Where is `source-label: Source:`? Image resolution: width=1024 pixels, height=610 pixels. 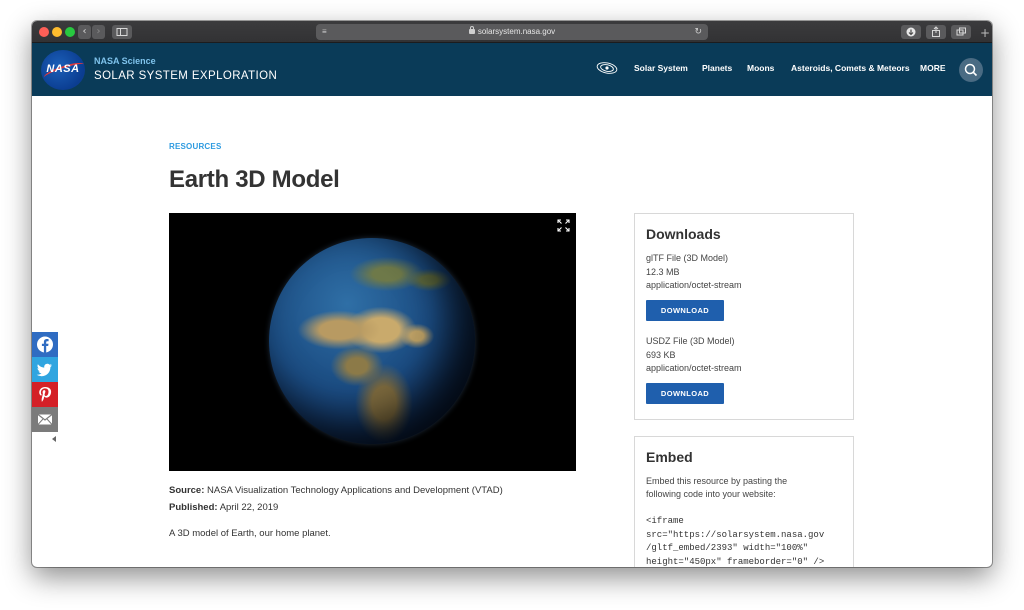 source-label: Source: is located at coordinates (187, 490).